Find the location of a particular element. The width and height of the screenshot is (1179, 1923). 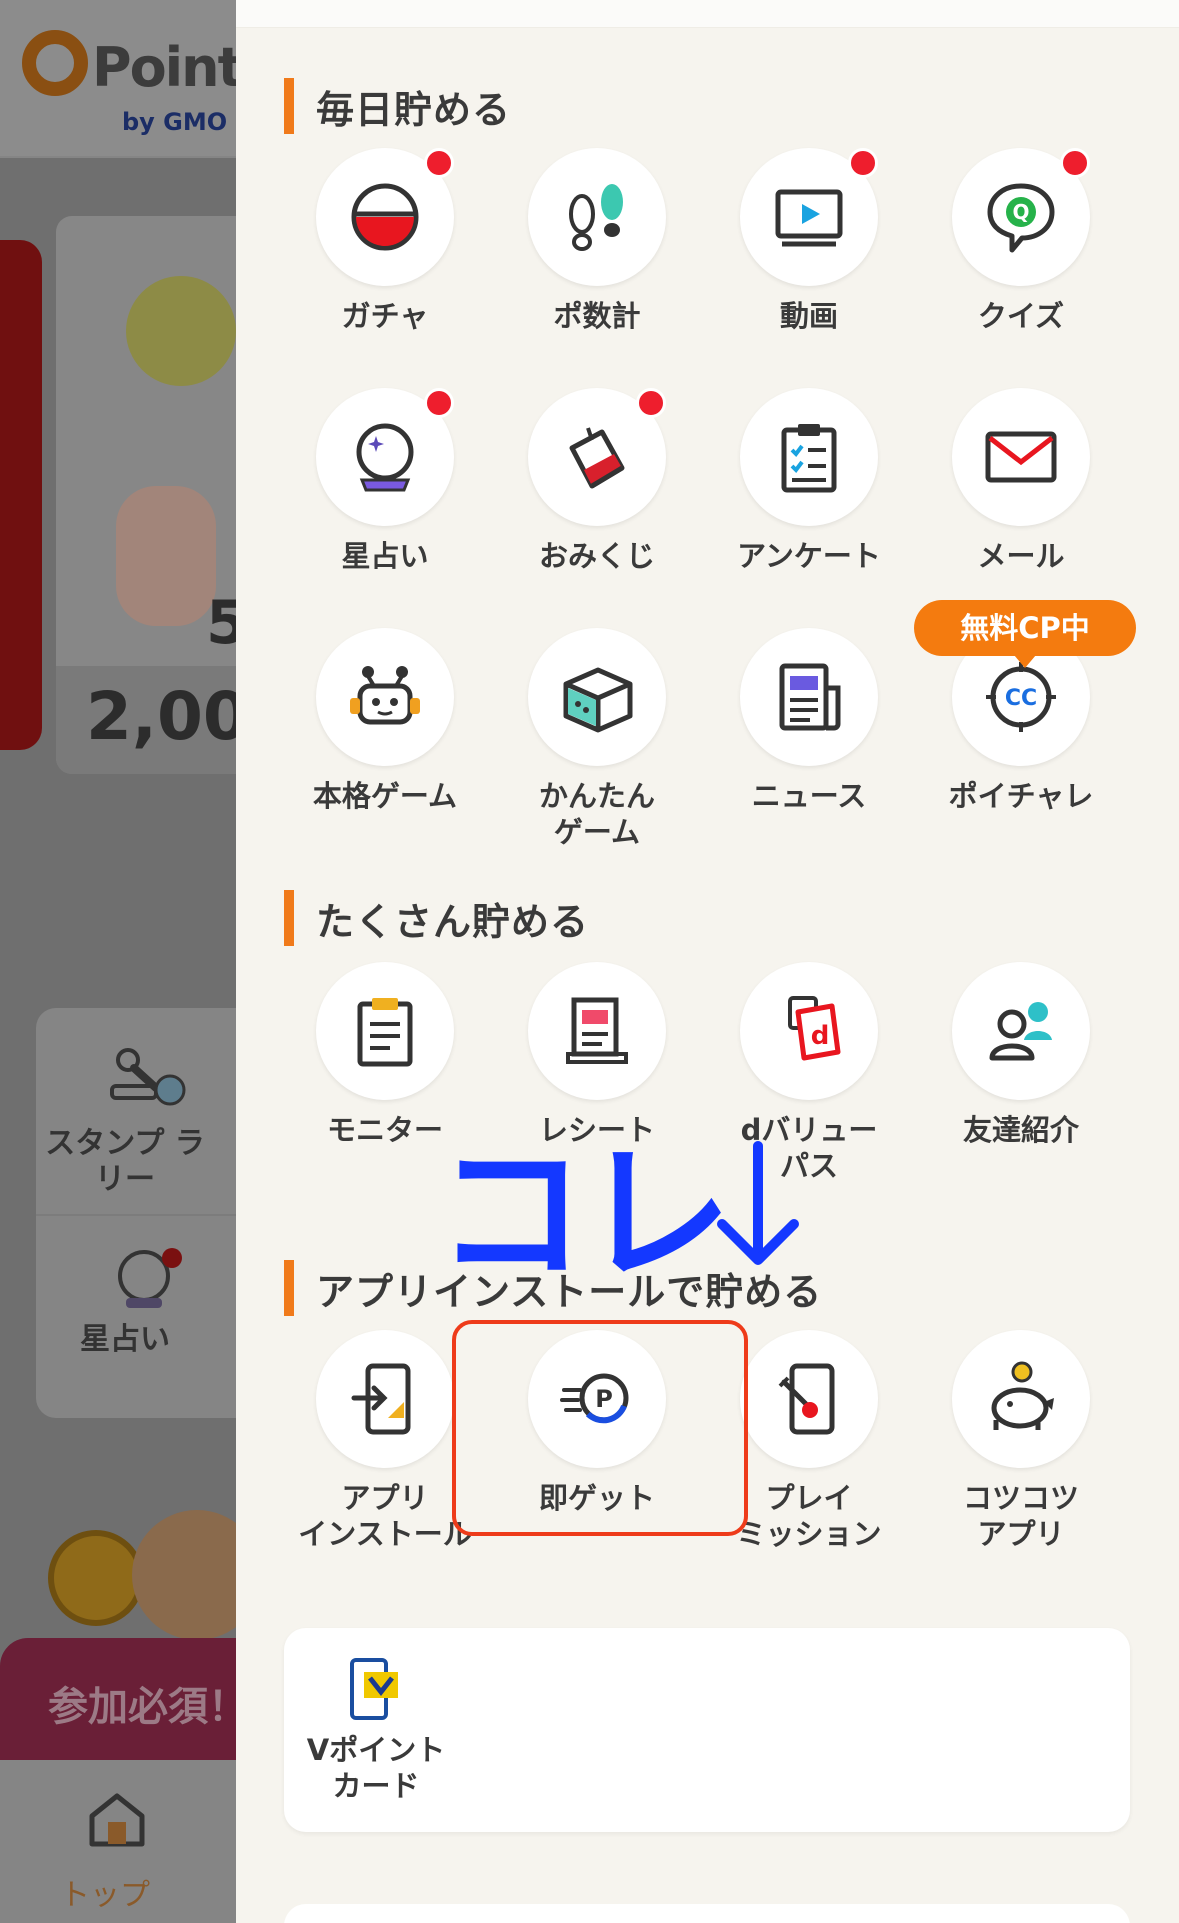

melon-image is located at coordinates (181, 331).